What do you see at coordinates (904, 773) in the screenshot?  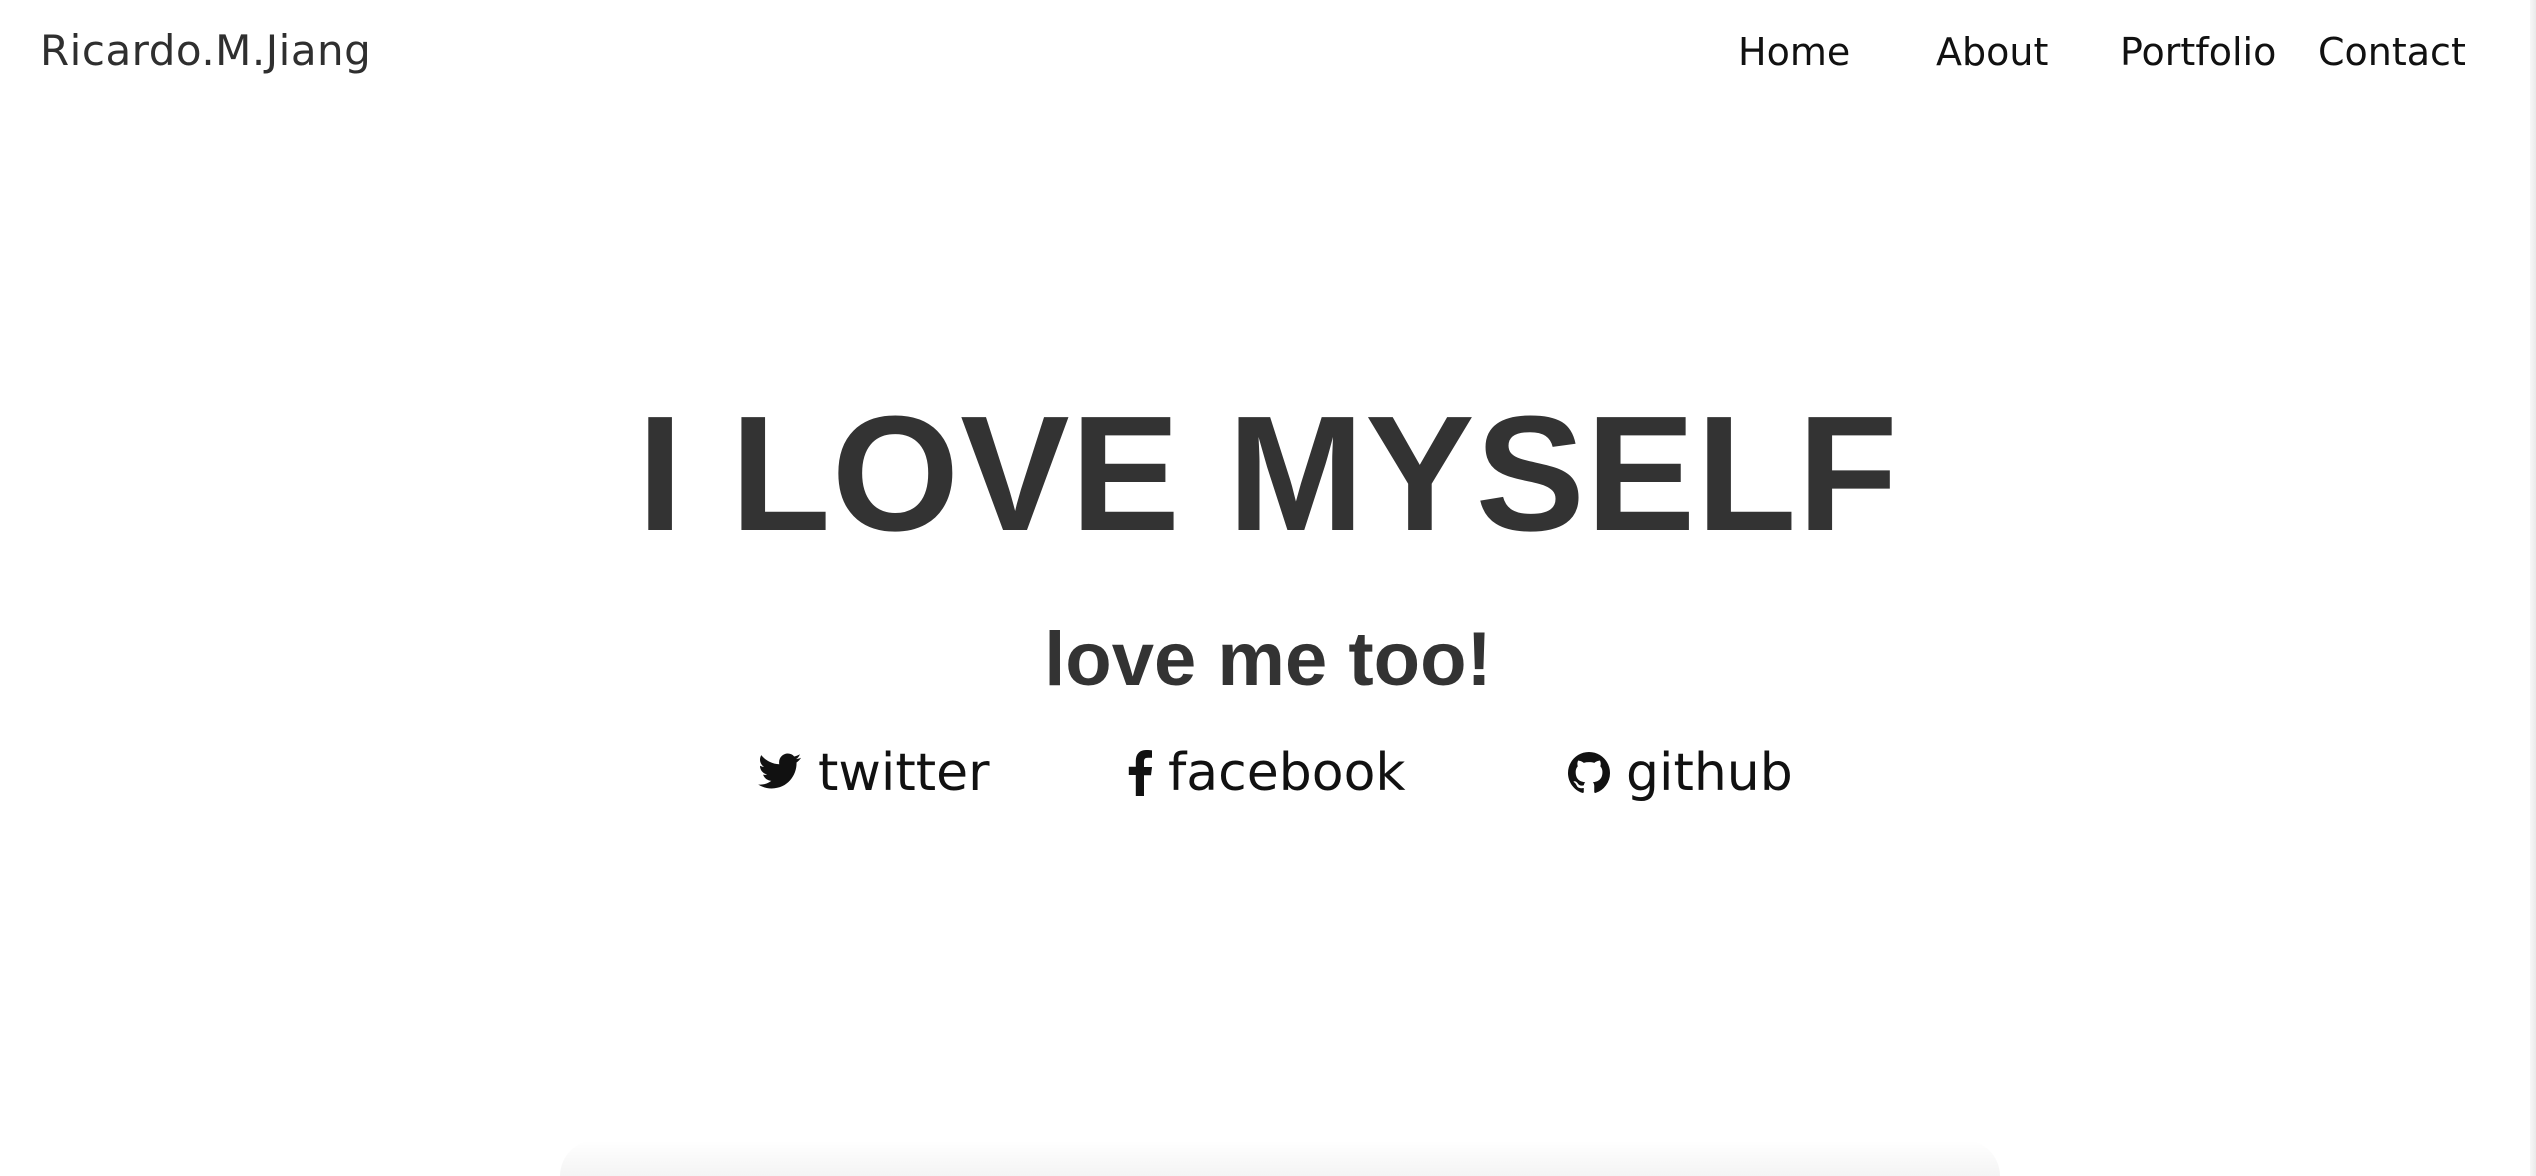 I see `twitter-label: twitter` at bounding box center [904, 773].